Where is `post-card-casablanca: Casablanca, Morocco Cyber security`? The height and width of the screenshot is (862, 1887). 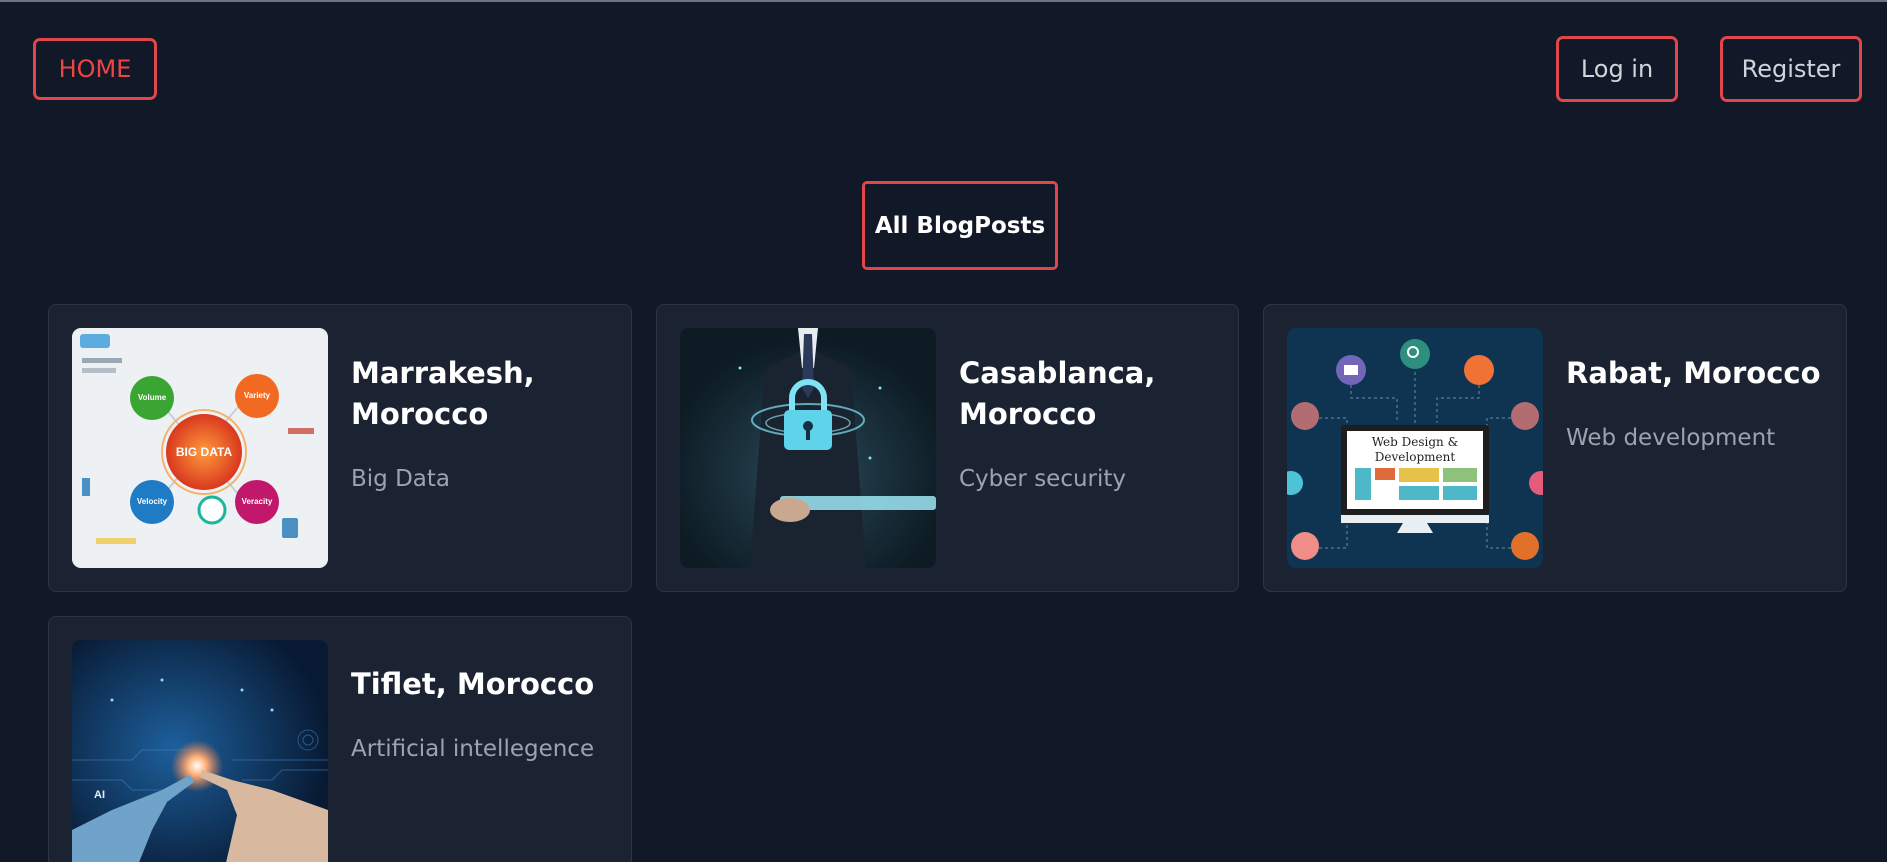 post-card-casablanca: Casablanca, Morocco Cyber security is located at coordinates (947, 448).